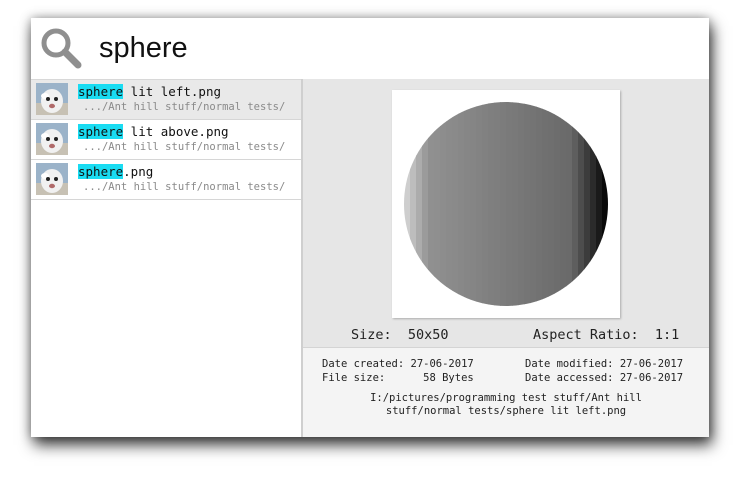  What do you see at coordinates (604, 364) in the screenshot?
I see `date-modified: Date modified: 27-06-2017` at bounding box center [604, 364].